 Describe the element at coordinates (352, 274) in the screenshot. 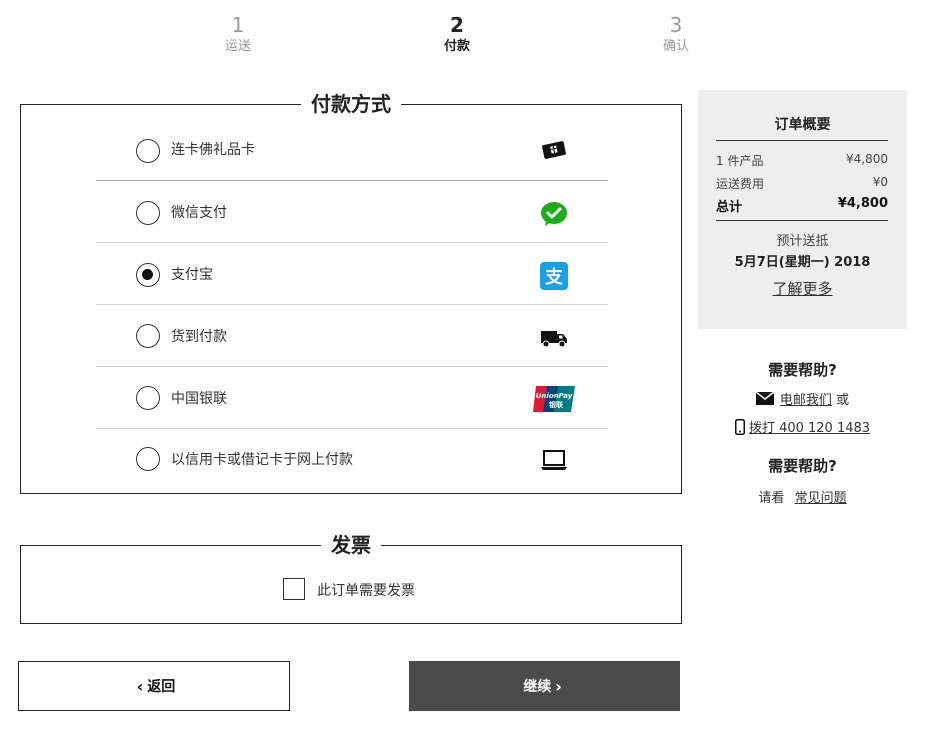

I see `payment-option-alipay: 支付宝 支` at that location.